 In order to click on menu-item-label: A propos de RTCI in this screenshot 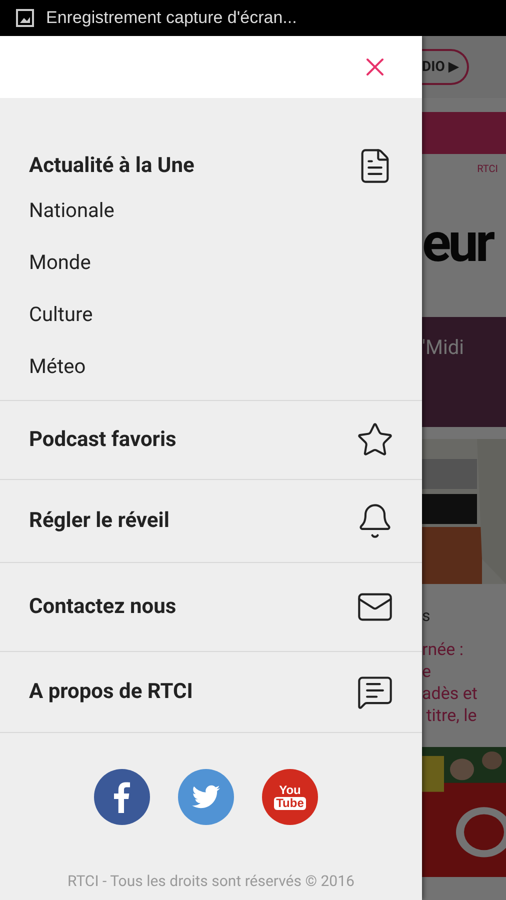, I will do `click(111, 692)`.